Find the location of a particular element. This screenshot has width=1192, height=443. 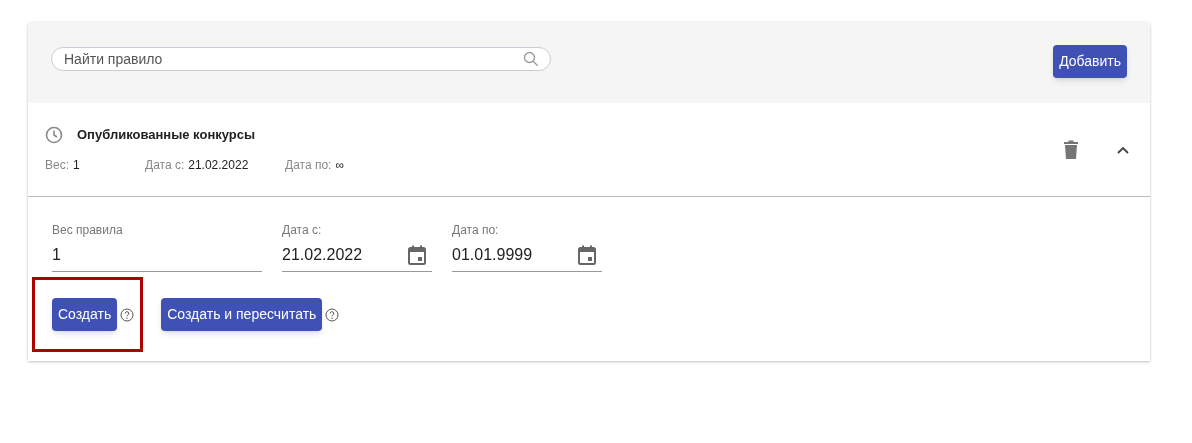

chevron-icon is located at coordinates (1123, 149).